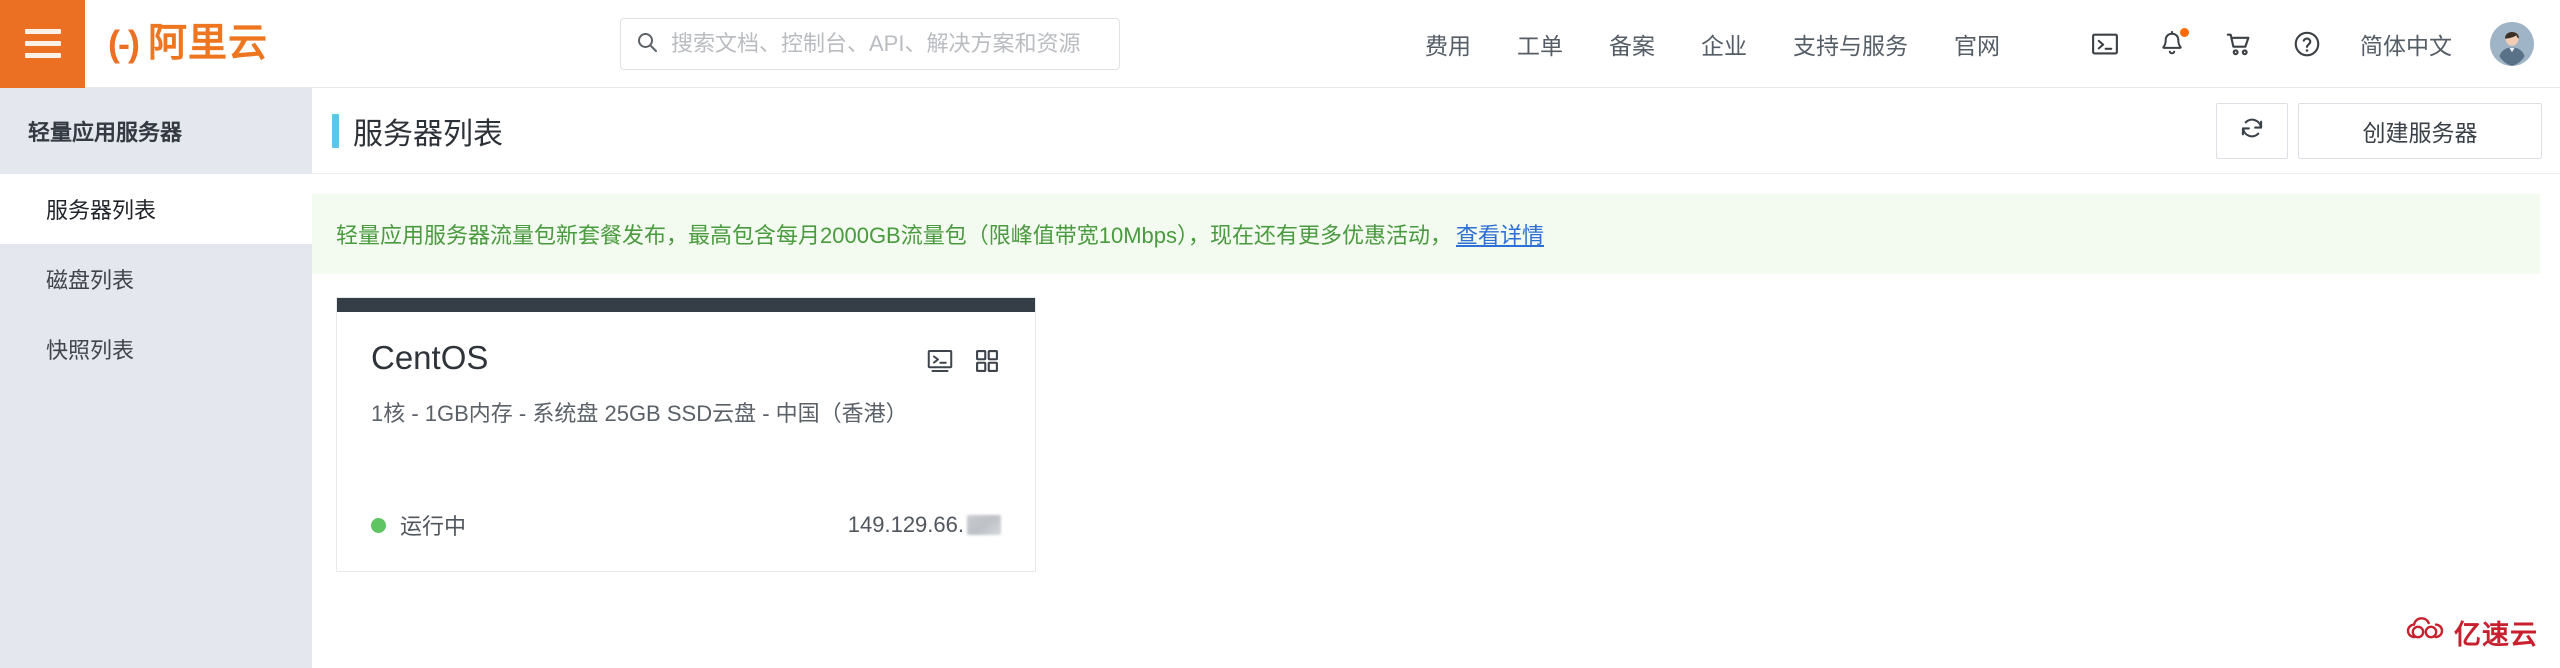  What do you see at coordinates (905, 524) in the screenshot?
I see `server-ip-text: 149.129.66.` at bounding box center [905, 524].